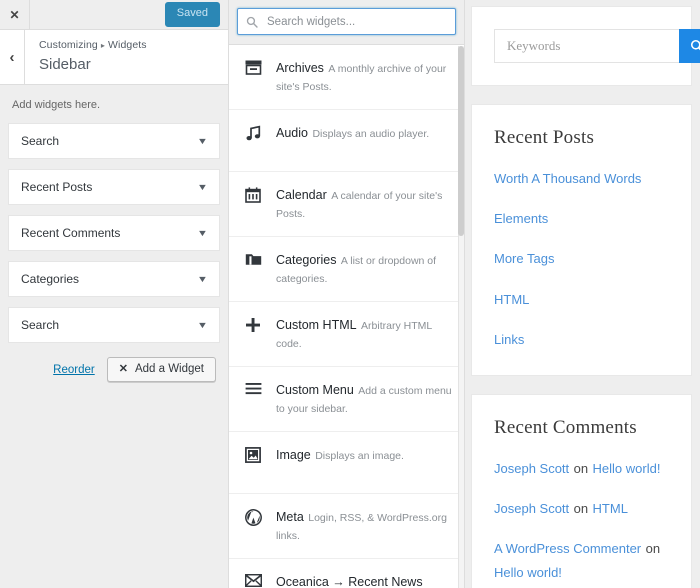  What do you see at coordinates (68, 45) in the screenshot?
I see `breadcrumb-root: Customizing` at bounding box center [68, 45].